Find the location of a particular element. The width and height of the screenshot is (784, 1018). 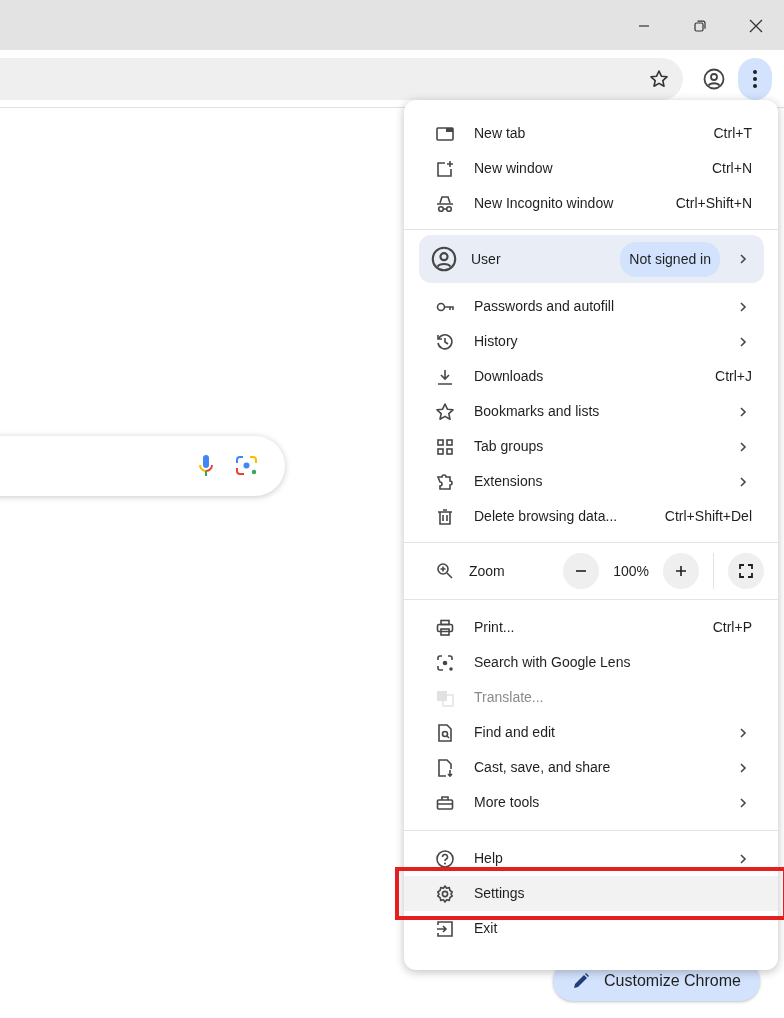

sign-in-status: Not signed in is located at coordinates (670, 259).